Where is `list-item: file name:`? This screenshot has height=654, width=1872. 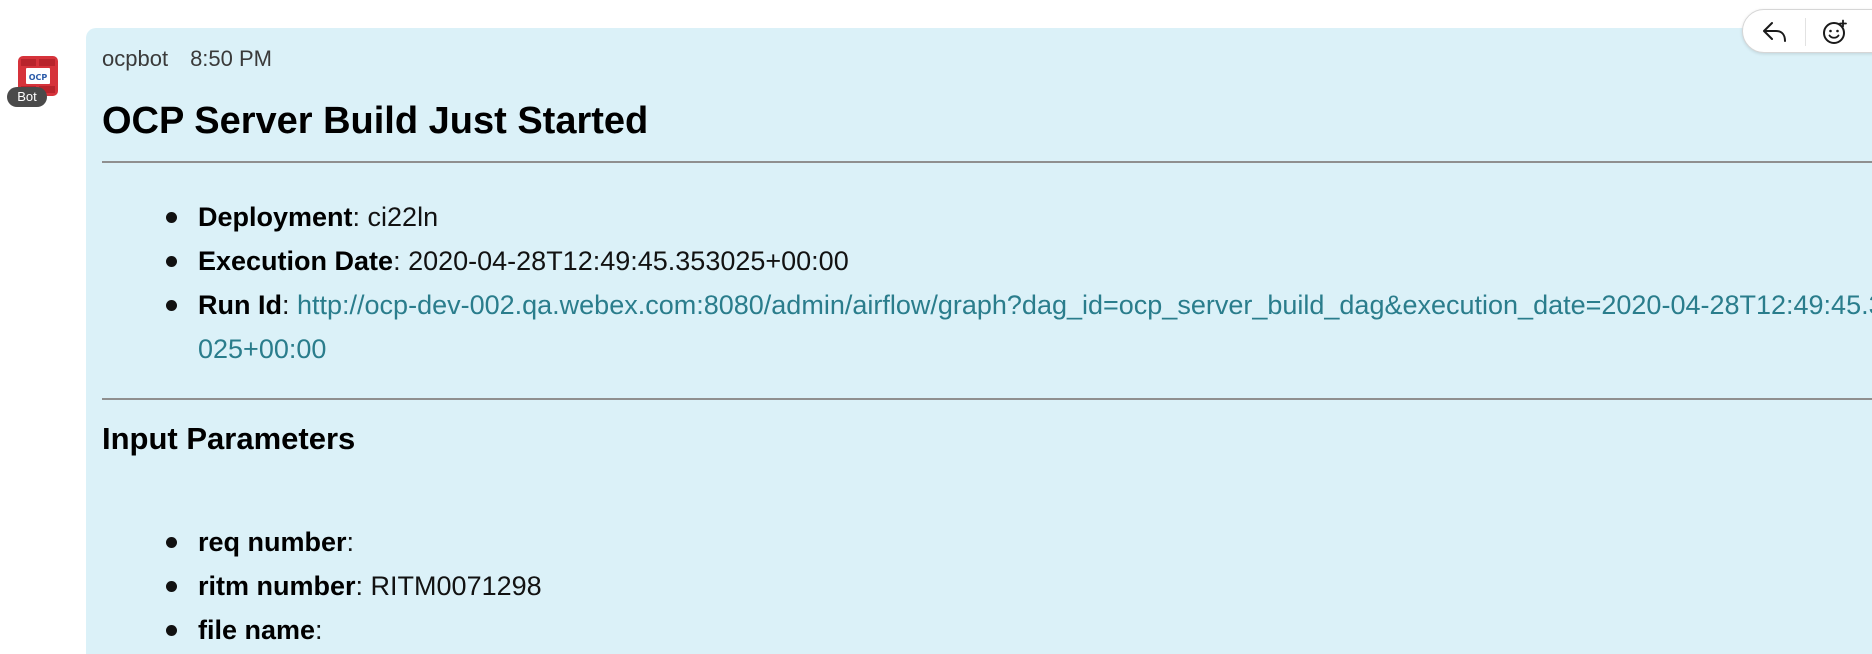 list-item: file name: is located at coordinates (1019, 630).